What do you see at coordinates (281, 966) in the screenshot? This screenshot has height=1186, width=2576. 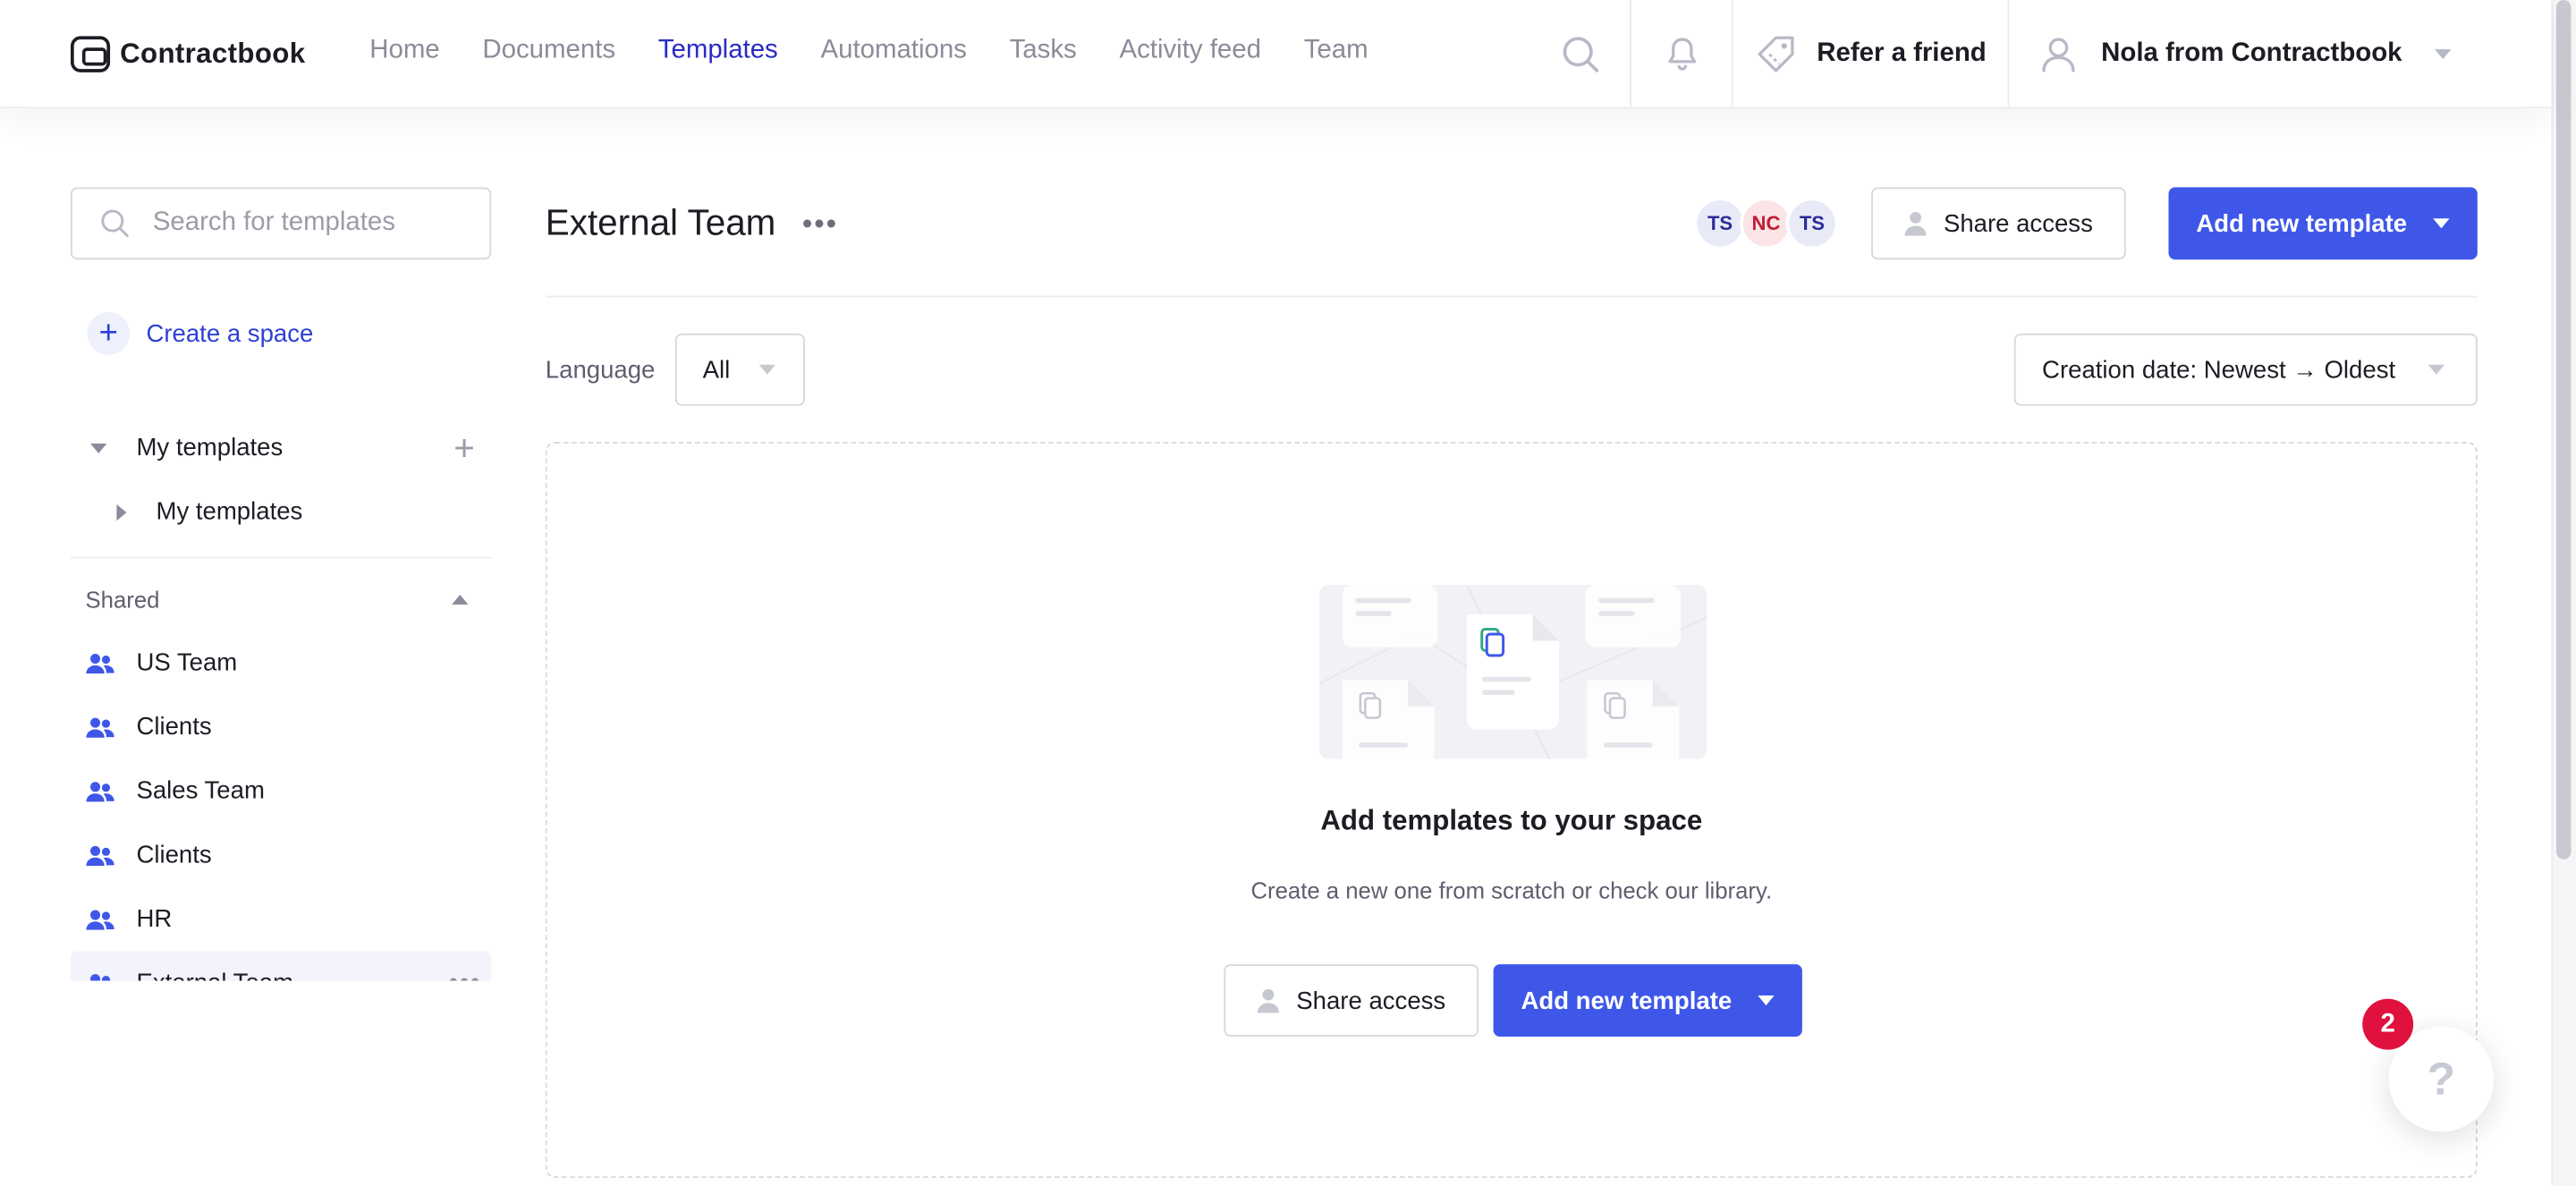 I see `shared-space-item-active: External Team •••` at bounding box center [281, 966].